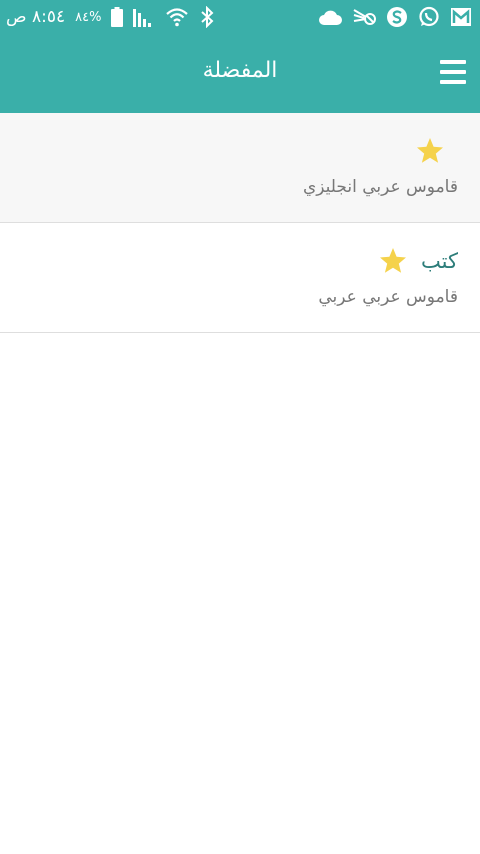  Describe the element at coordinates (418, 260) in the screenshot. I see `list-item-header: كتب` at that location.